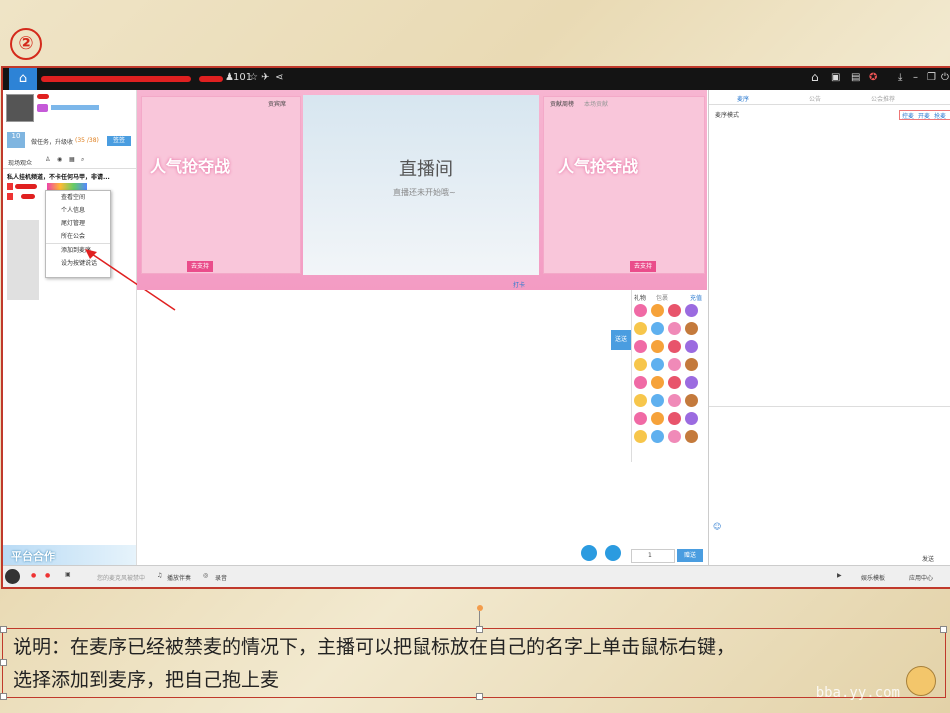  What do you see at coordinates (900, 77) in the screenshot?
I see `download-icon: ⤓` at bounding box center [900, 77].